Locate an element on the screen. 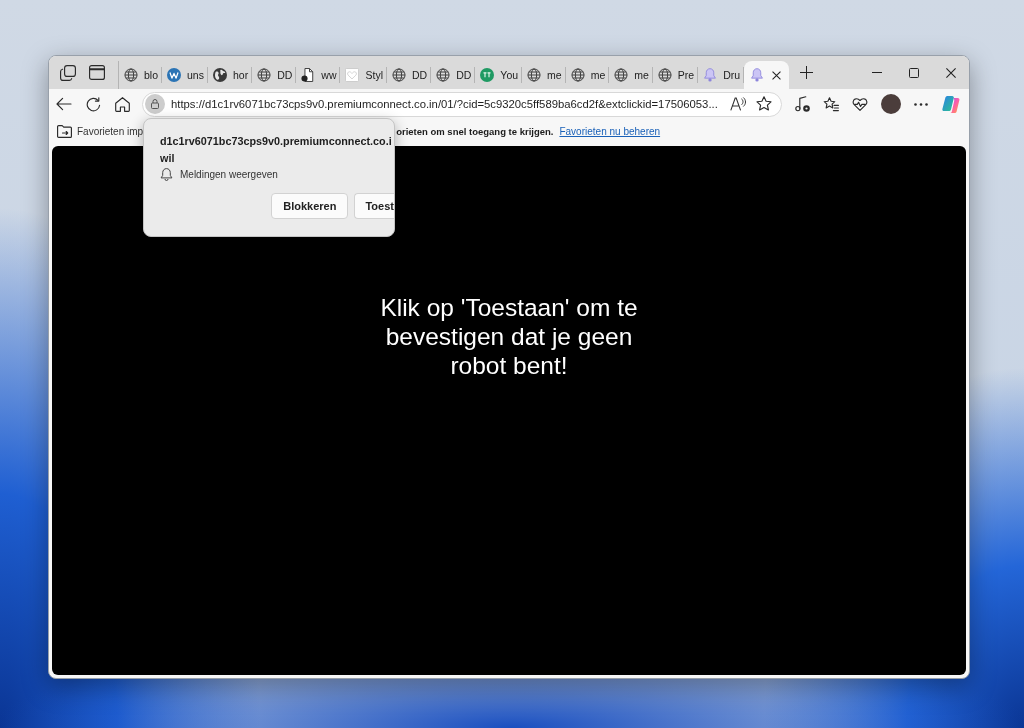 Image resolution: width=1024 pixels, height=728 pixels. tab: hor is located at coordinates (230, 75).